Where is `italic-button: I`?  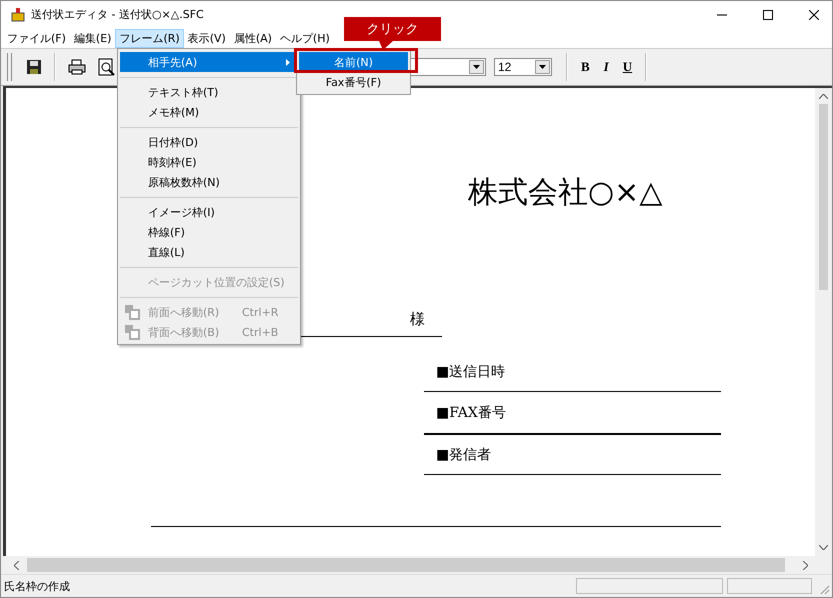
italic-button: I is located at coordinates (606, 67).